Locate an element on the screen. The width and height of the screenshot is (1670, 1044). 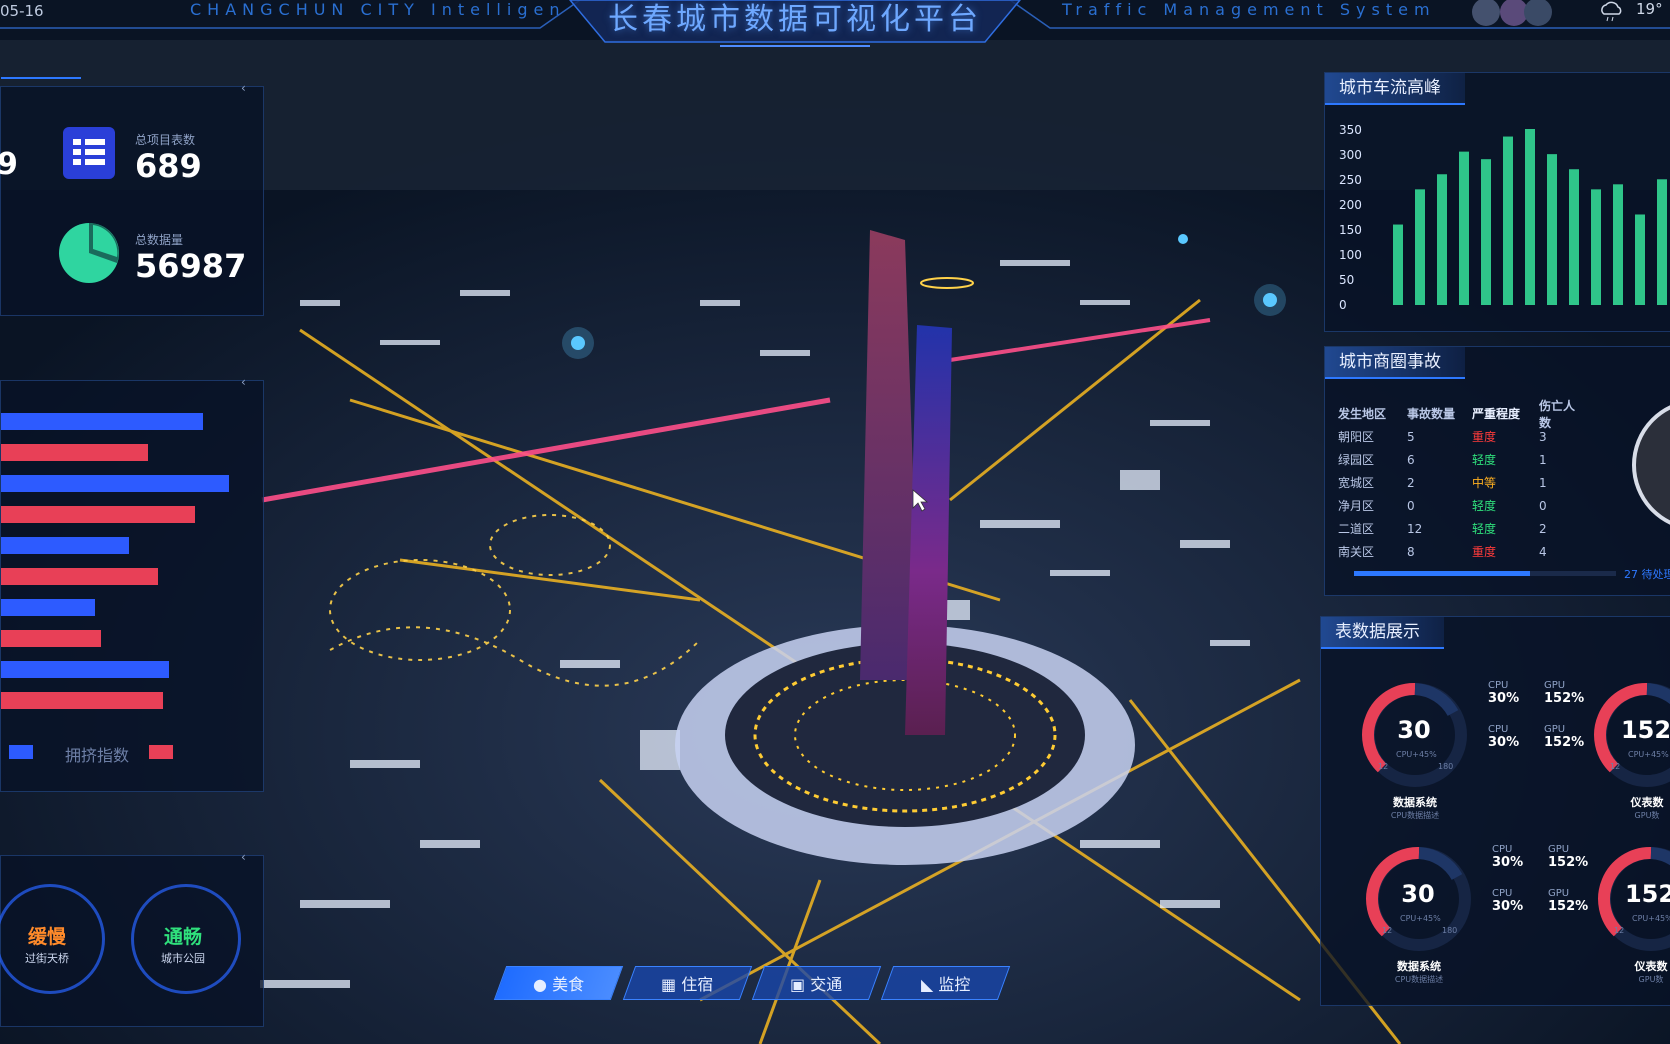
project-count-label: 总项目表数 is located at coordinates (165, 140).